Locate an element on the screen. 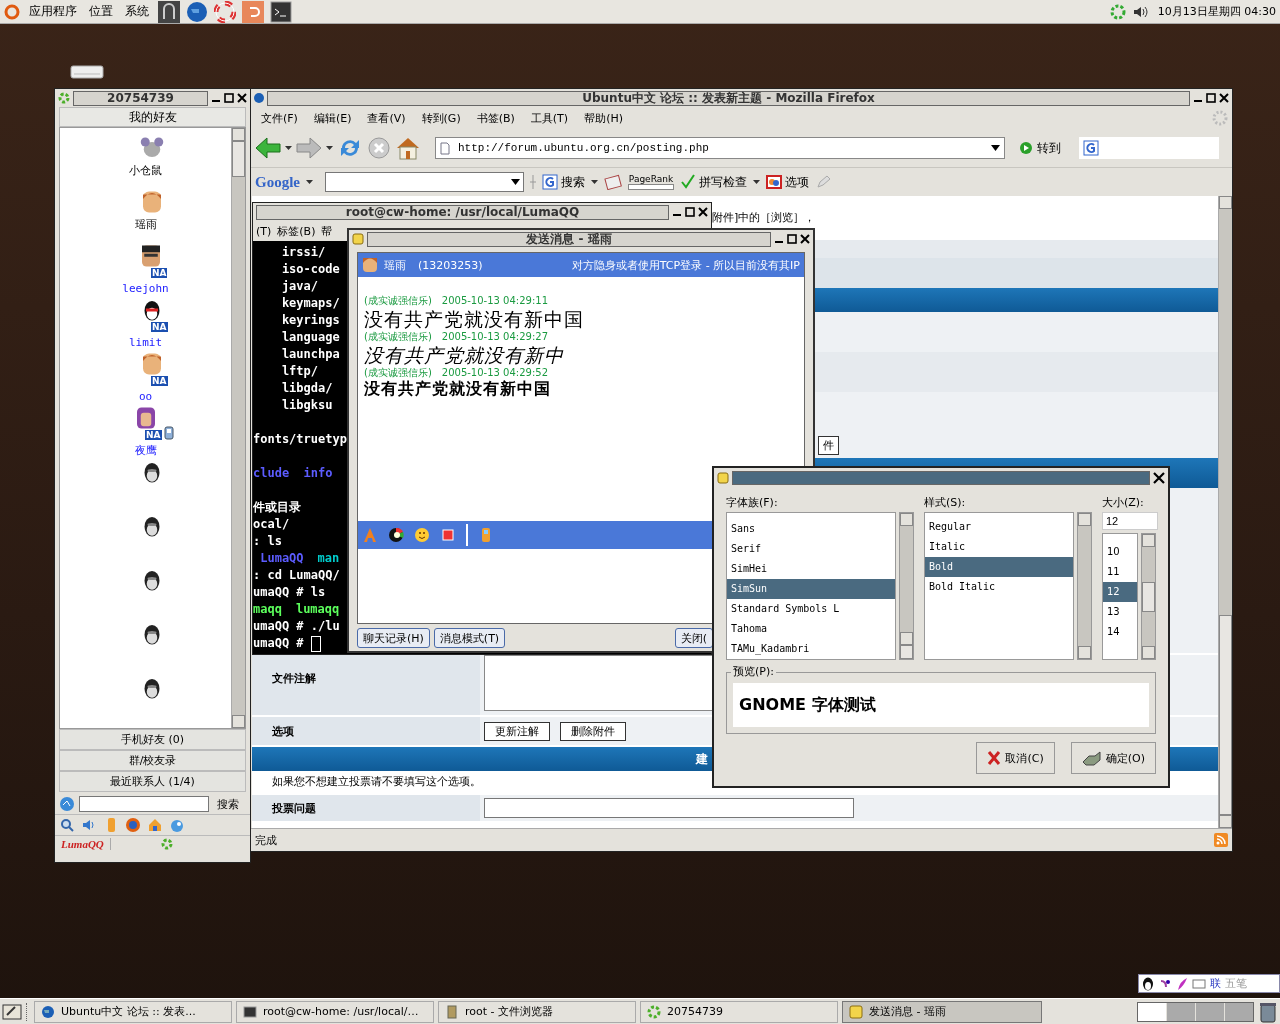  form-button: 更新注解 is located at coordinates (517, 731).